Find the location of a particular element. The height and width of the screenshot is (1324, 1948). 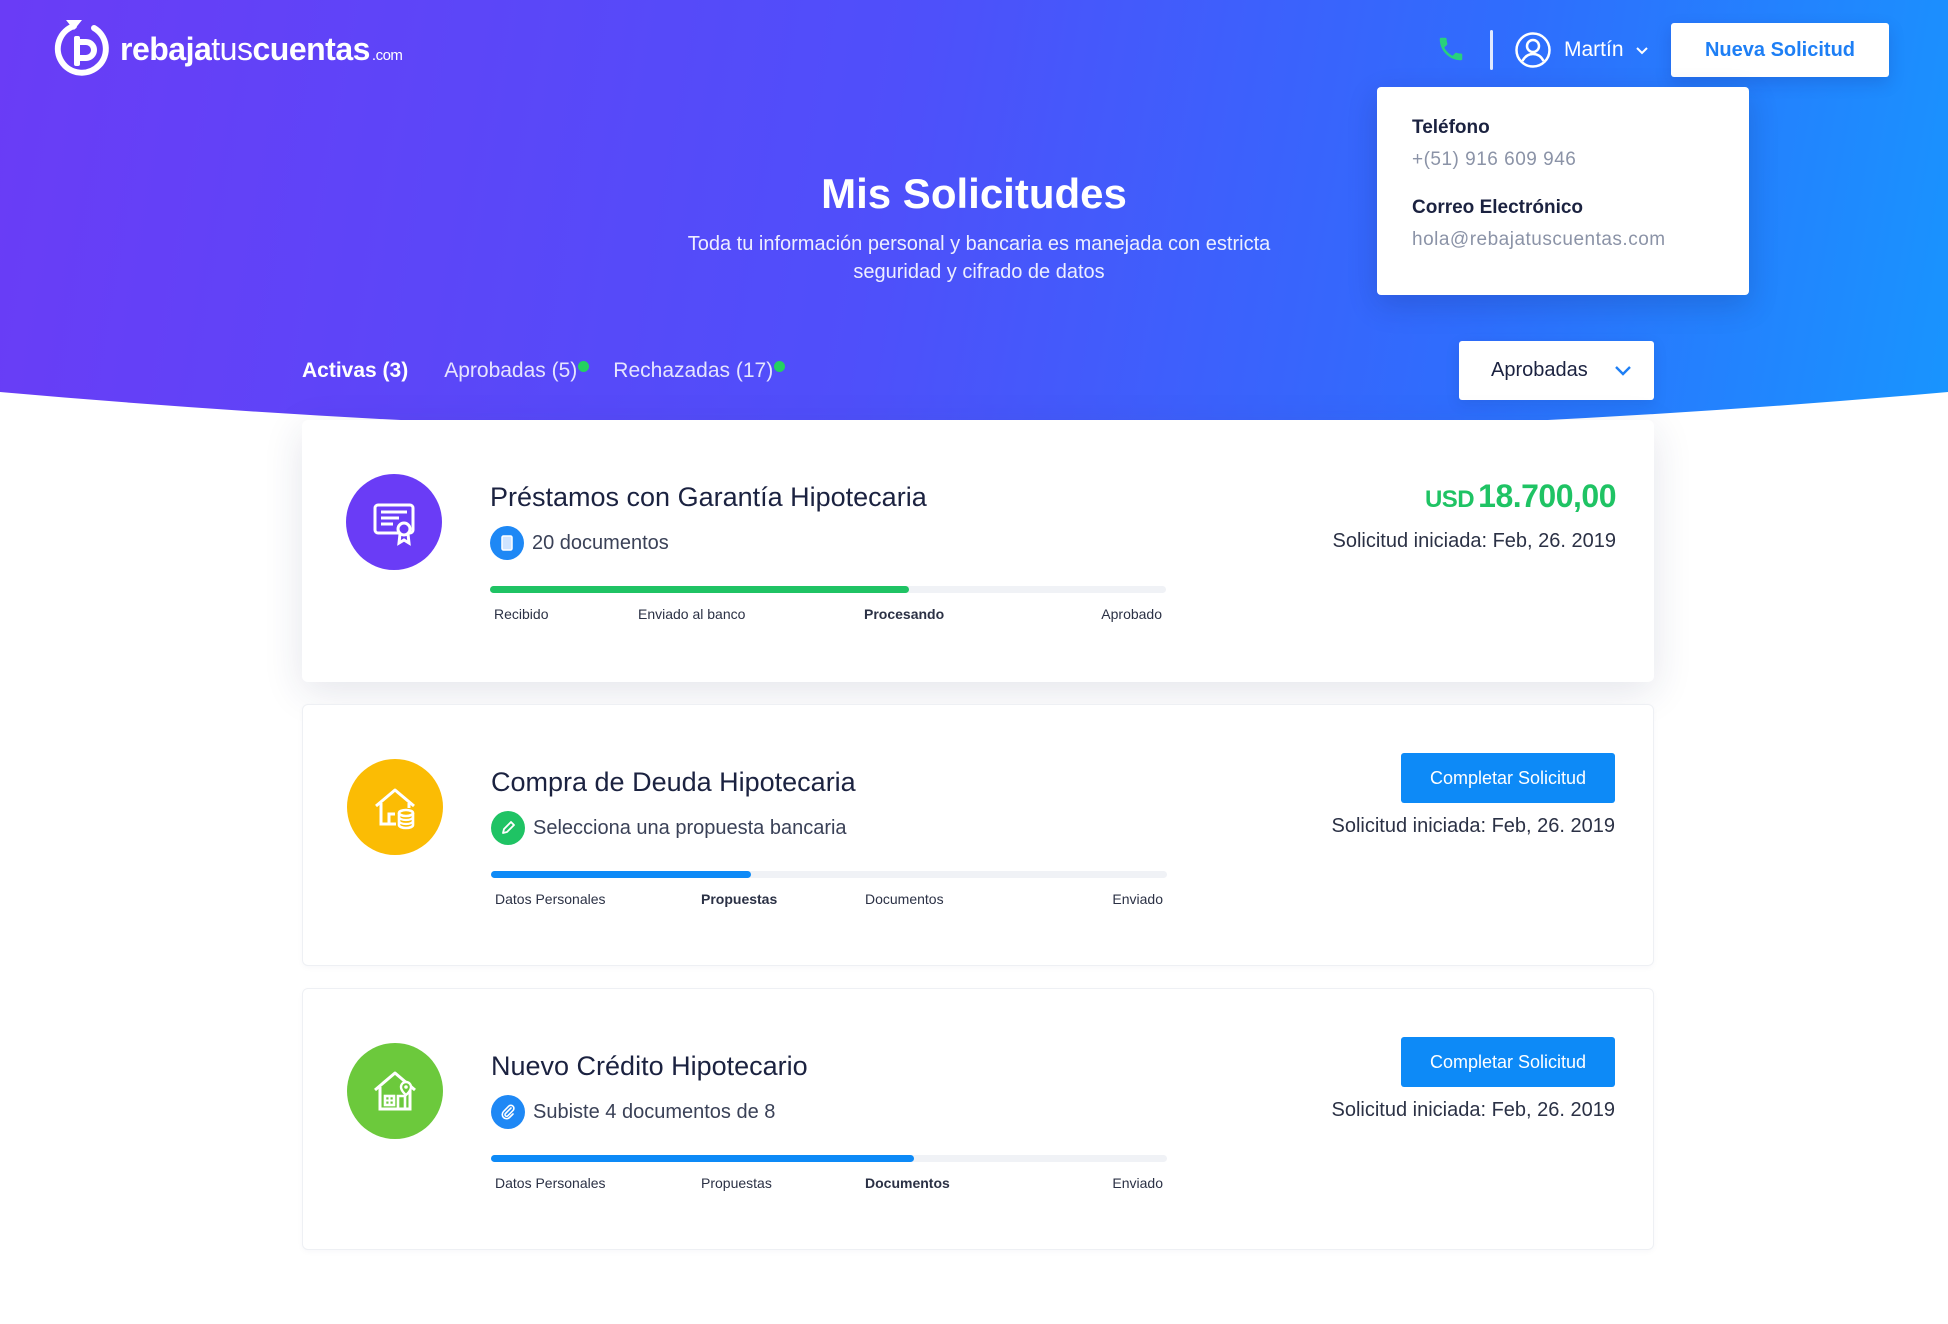

request-title: Nuevo Crédito Hipotecario is located at coordinates (649, 1066).